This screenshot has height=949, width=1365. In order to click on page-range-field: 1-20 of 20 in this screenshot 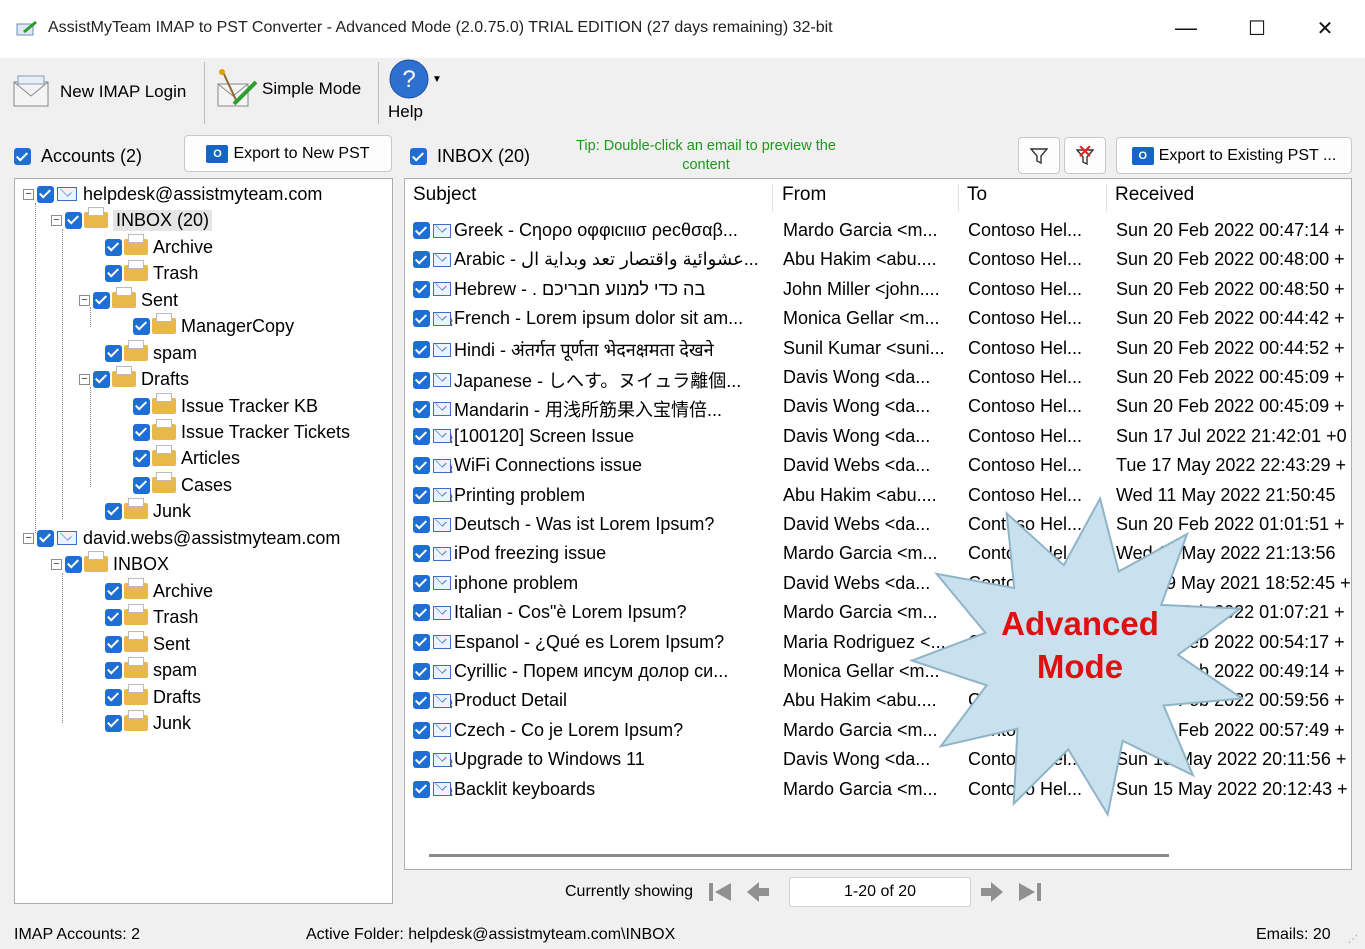, I will do `click(880, 892)`.